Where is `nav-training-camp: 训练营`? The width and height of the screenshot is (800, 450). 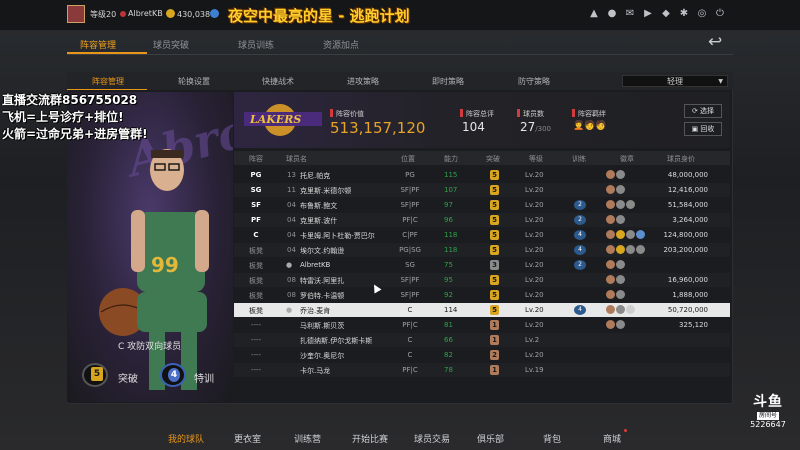 nav-training-camp: 训练营 is located at coordinates (307, 438).